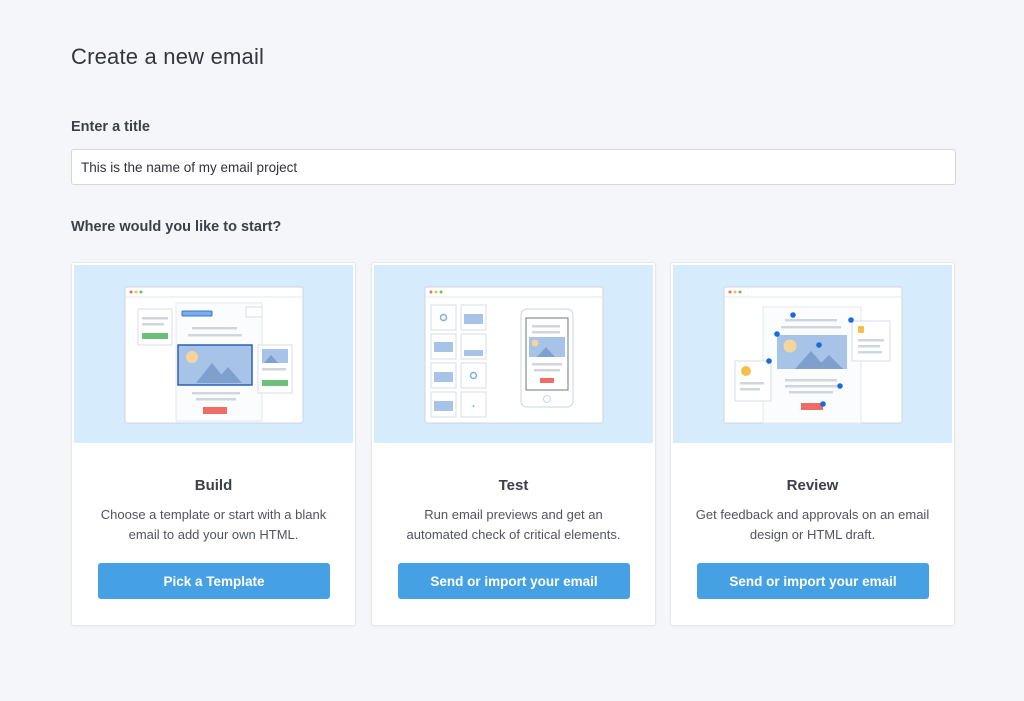  What do you see at coordinates (110, 127) in the screenshot?
I see `title-field-label: Enter a title` at bounding box center [110, 127].